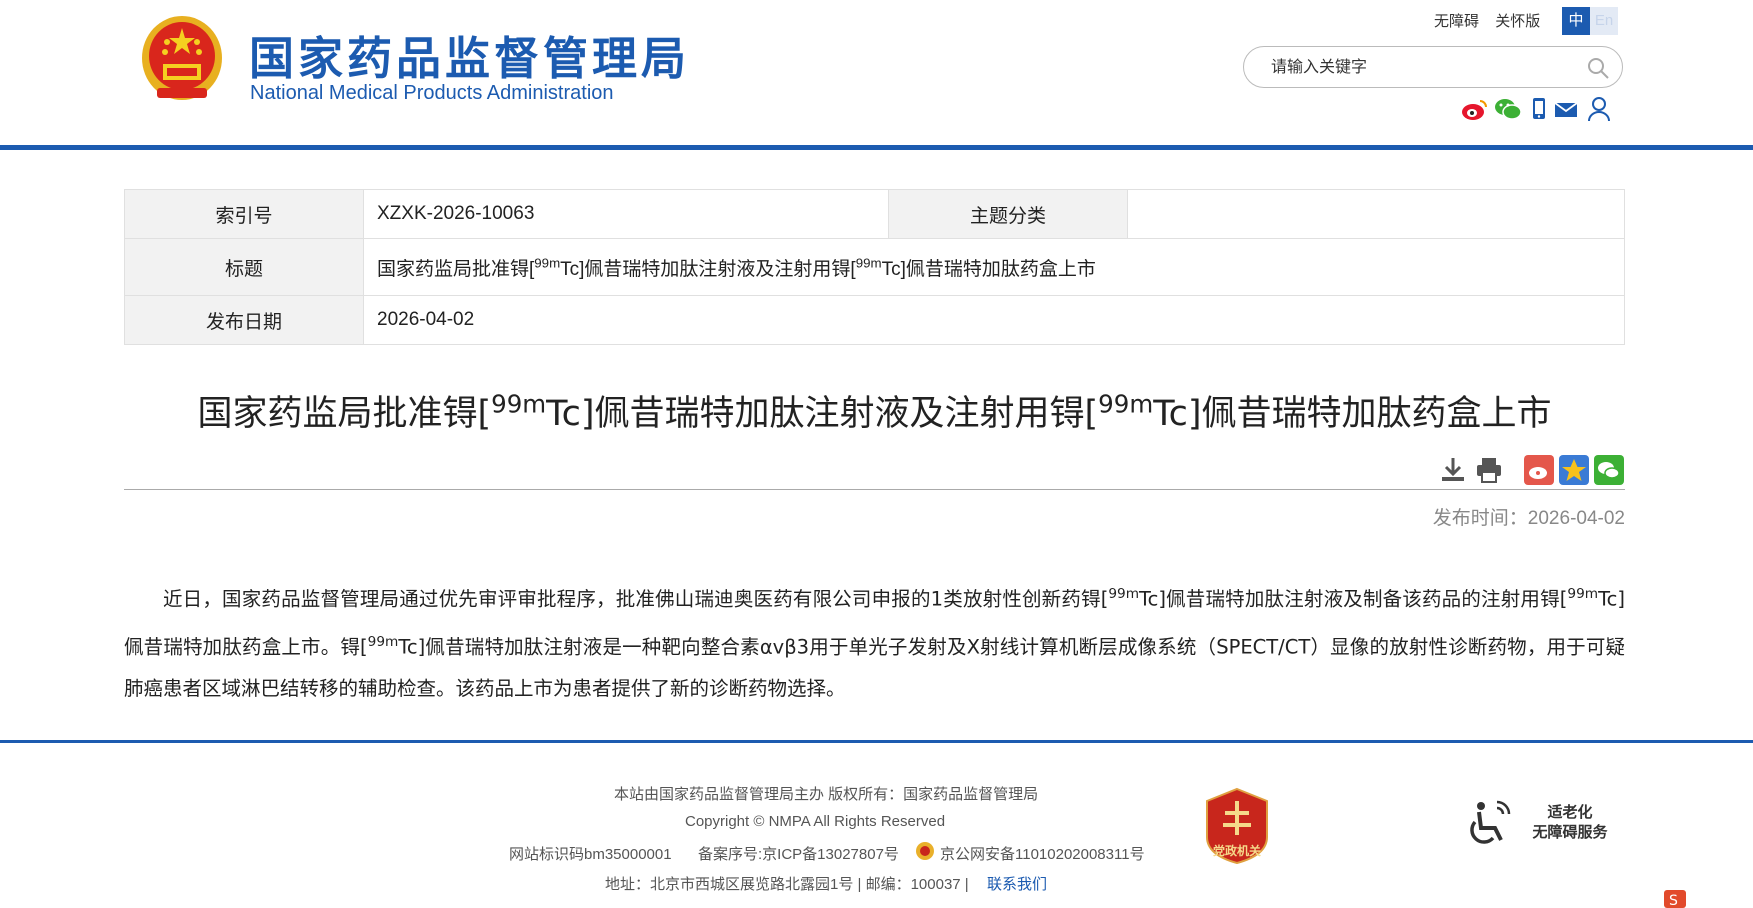 This screenshot has width=1753, height=908. I want to click on search-box, so click(1433, 67).